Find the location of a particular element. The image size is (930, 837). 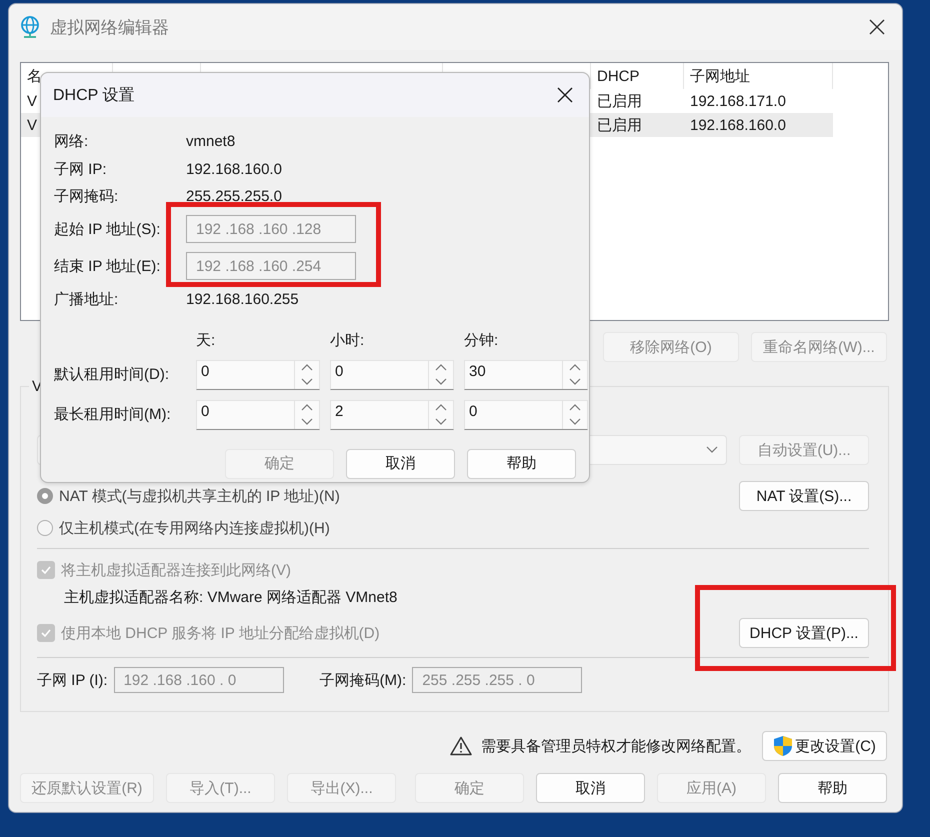

footer-button: 取消 is located at coordinates (590, 788).